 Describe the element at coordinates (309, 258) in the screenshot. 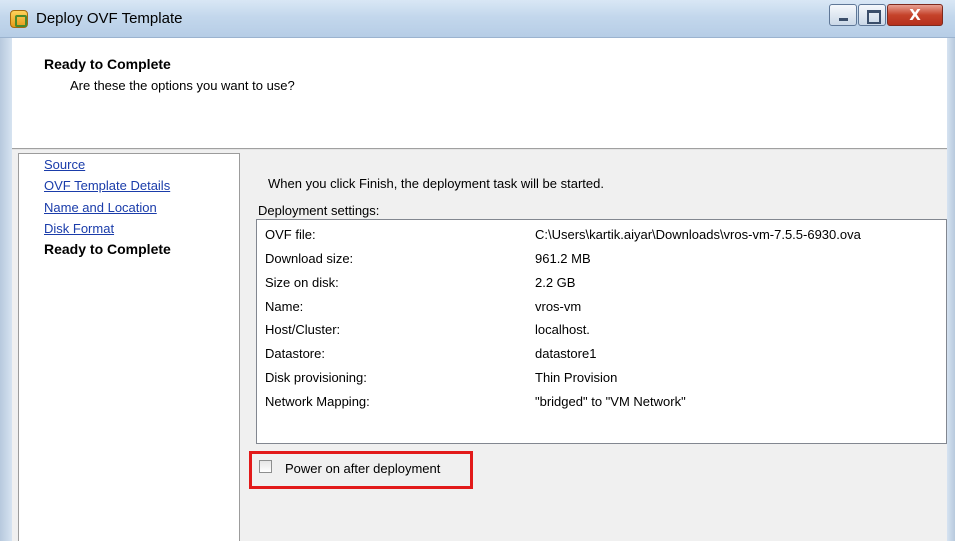

I see `settings-key: Download size:` at that location.